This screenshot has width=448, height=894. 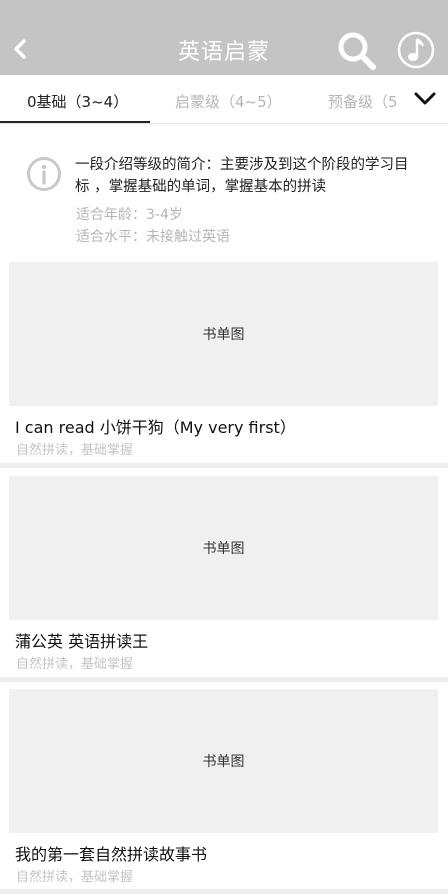 What do you see at coordinates (223, 52) in the screenshot?
I see `page-title: 英语启蒙` at bounding box center [223, 52].